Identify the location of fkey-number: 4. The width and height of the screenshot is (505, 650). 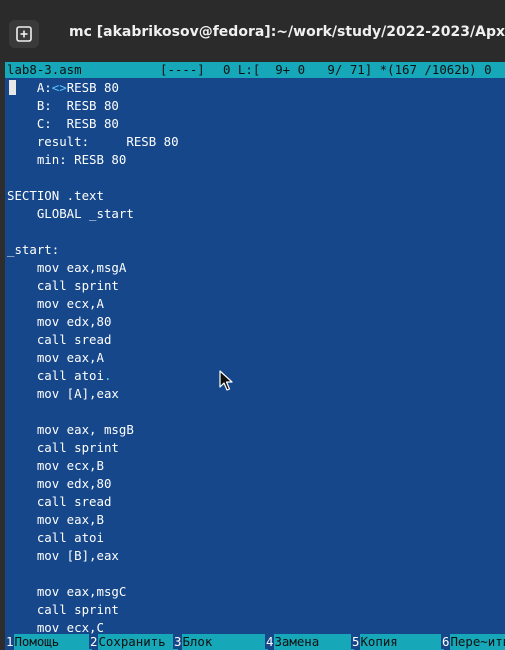
(270, 641).